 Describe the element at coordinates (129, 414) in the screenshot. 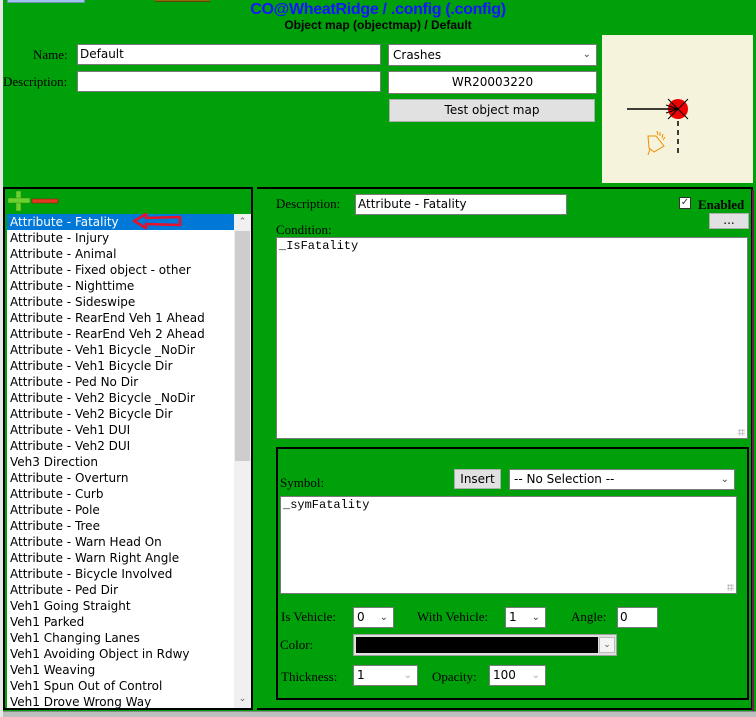

I see `list-item: Attribute - Veh2 Bicycle Dir` at that location.